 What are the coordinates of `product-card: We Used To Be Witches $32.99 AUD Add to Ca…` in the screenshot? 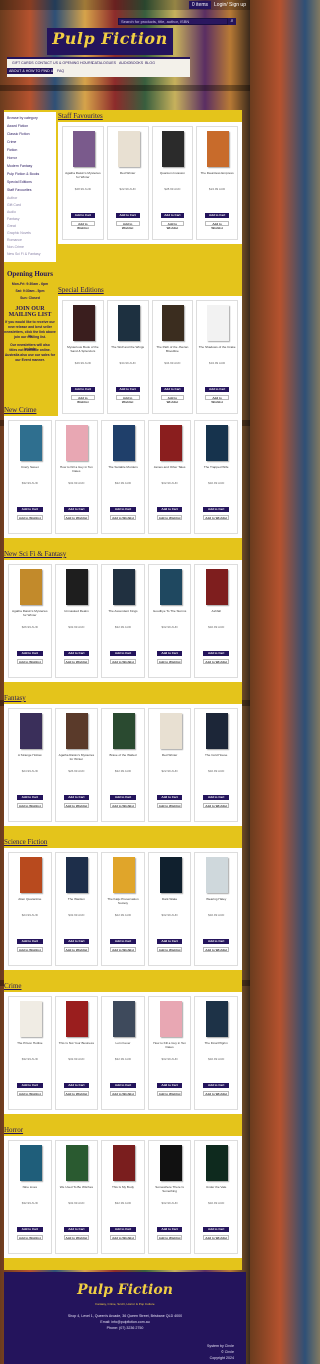 It's located at (76, 1197).